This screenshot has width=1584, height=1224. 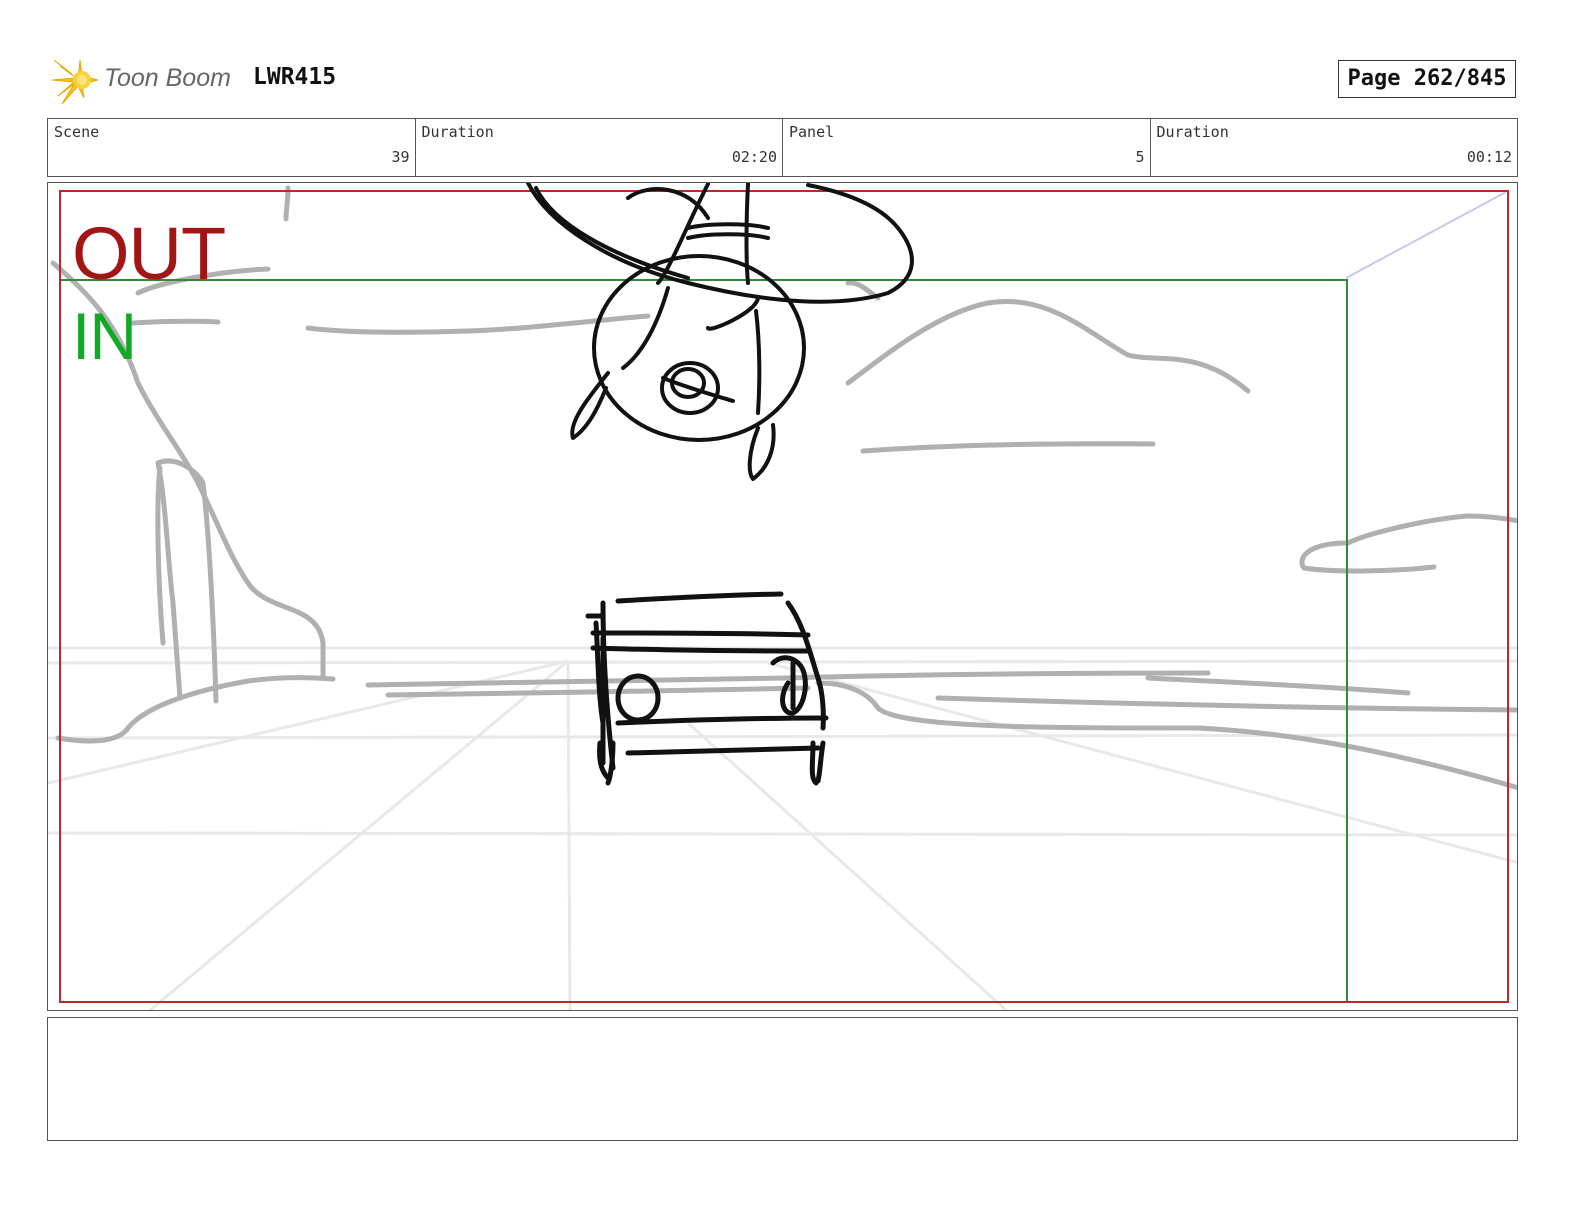 What do you see at coordinates (167, 78) in the screenshot?
I see `logo-text: Toon Boom` at bounding box center [167, 78].